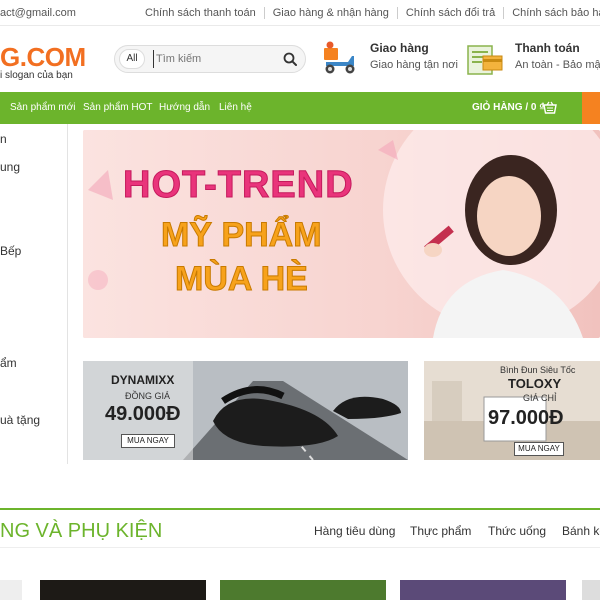  I want to click on promo-dynamixx: DYNAMIXX ĐỒNG GIÁ 49.000Đ MUA NGAY, so click(245, 410).